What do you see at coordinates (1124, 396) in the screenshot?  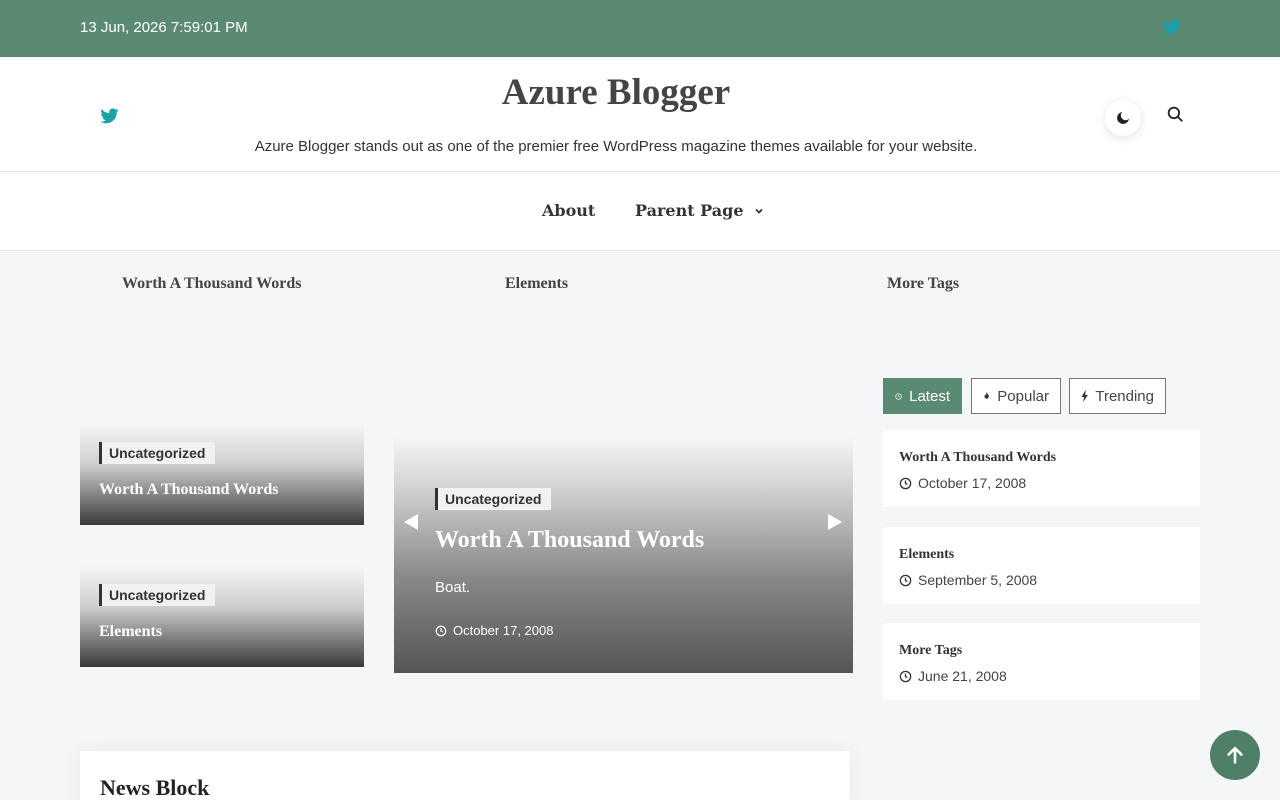 I see `tab-label: Trending` at bounding box center [1124, 396].